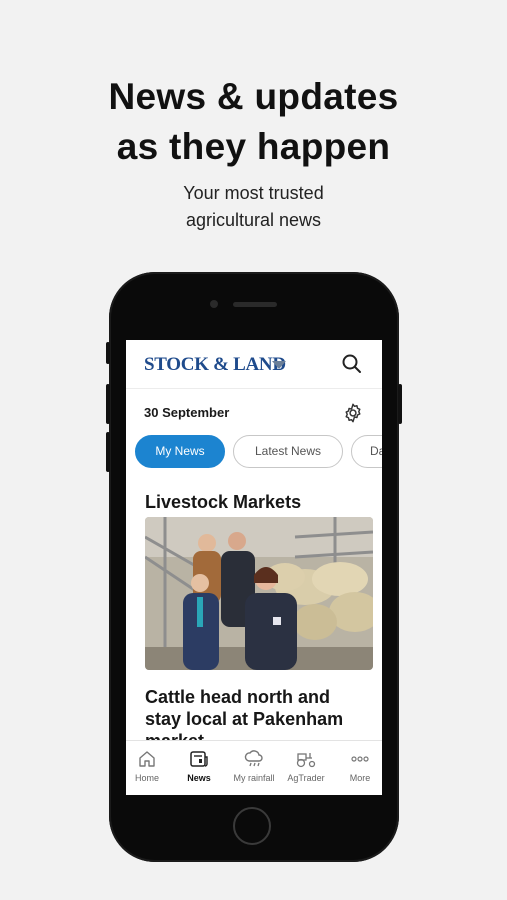  Describe the element at coordinates (187, 412) in the screenshot. I see `current-date: 30 September` at that location.